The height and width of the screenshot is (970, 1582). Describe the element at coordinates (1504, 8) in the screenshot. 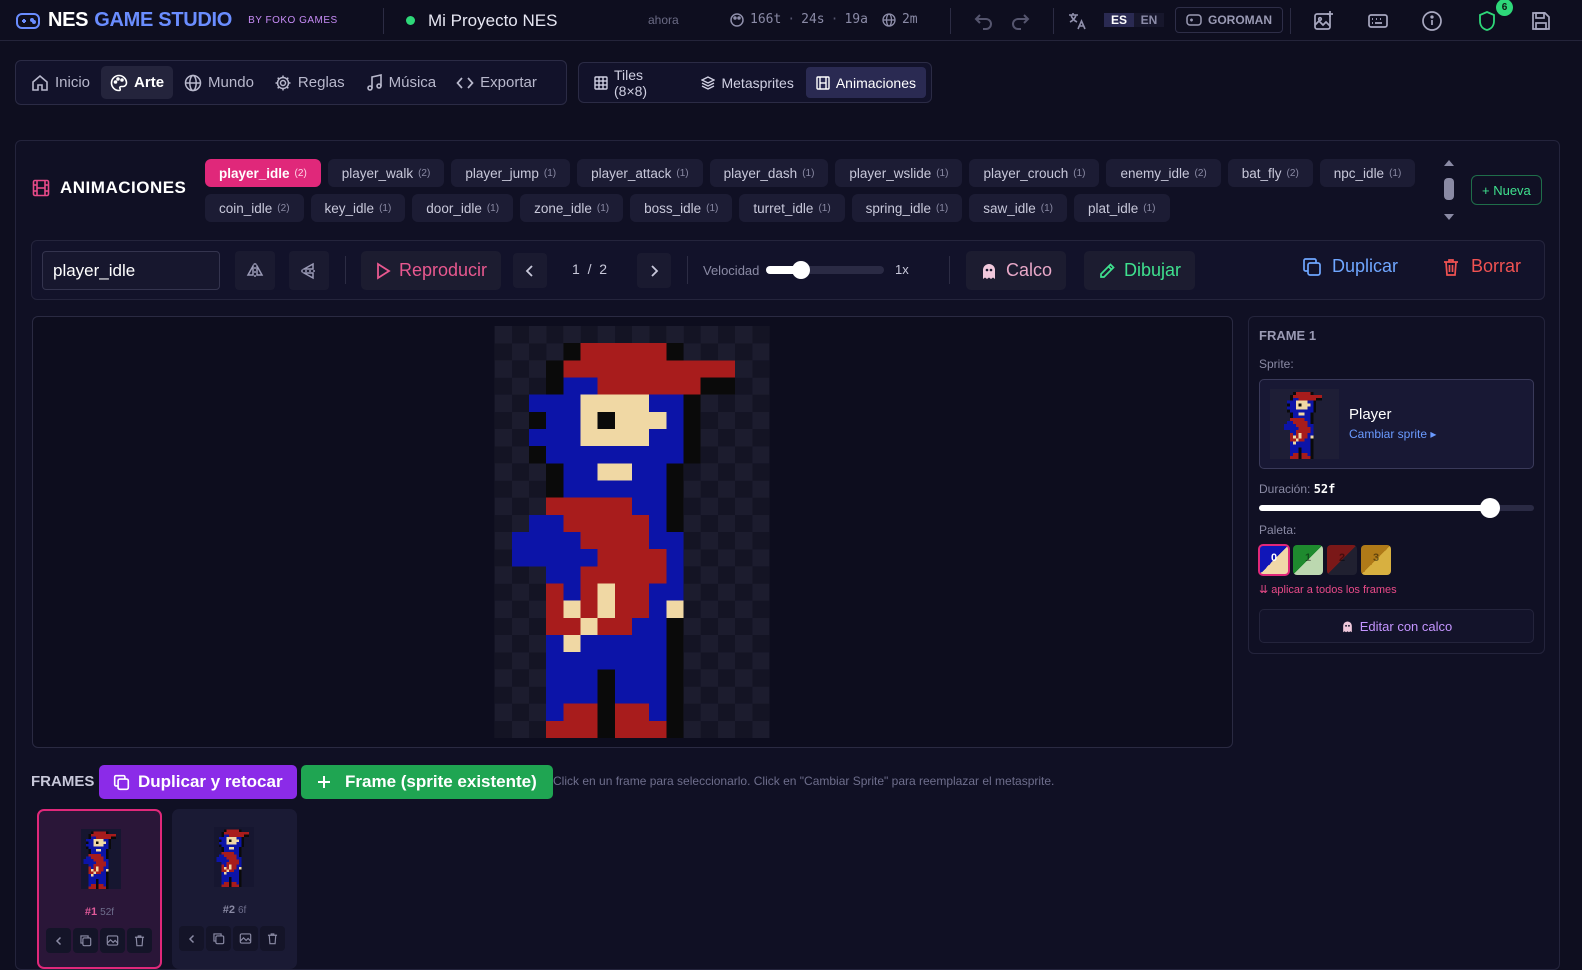

I see `notification-badge: 6` at that location.